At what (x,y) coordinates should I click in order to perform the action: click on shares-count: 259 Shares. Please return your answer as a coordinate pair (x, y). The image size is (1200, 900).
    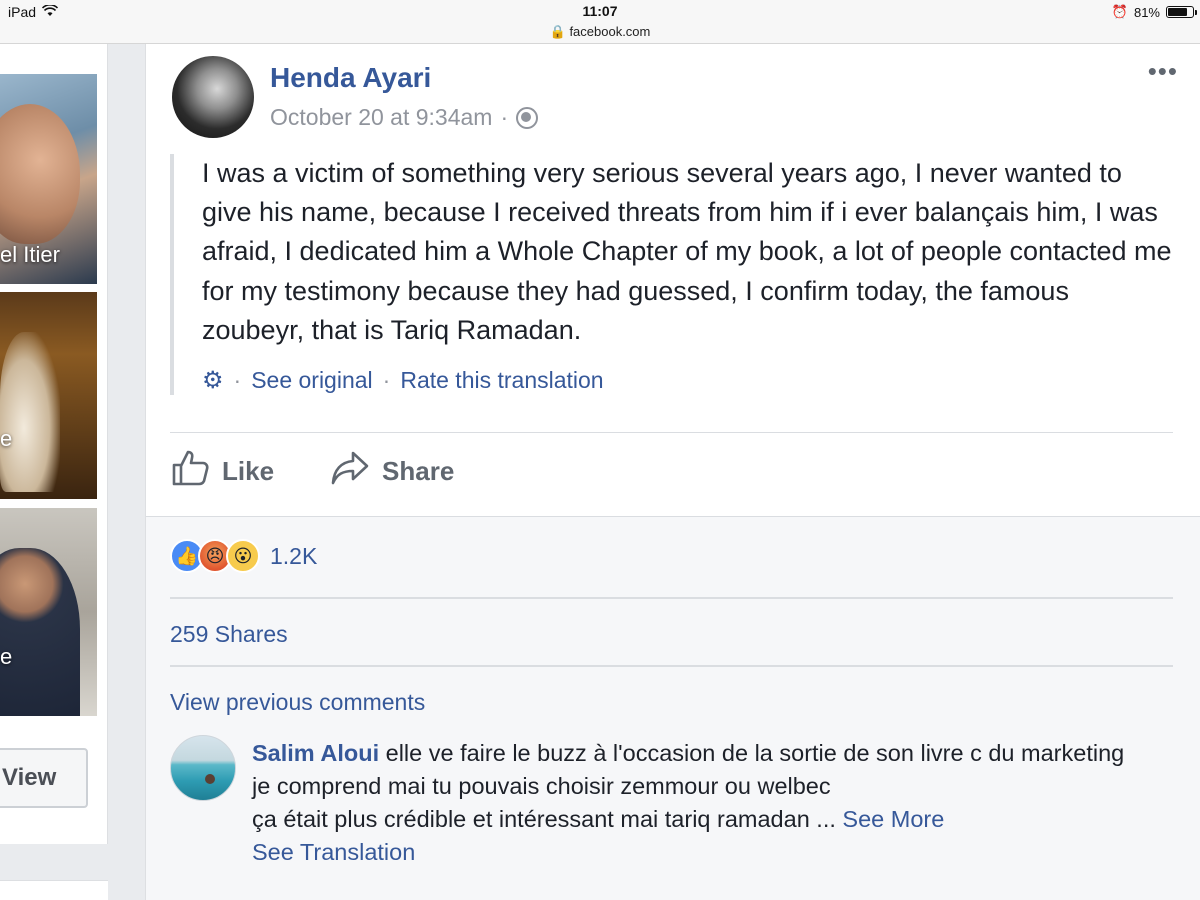
    Looking at the image, I should click on (229, 634).